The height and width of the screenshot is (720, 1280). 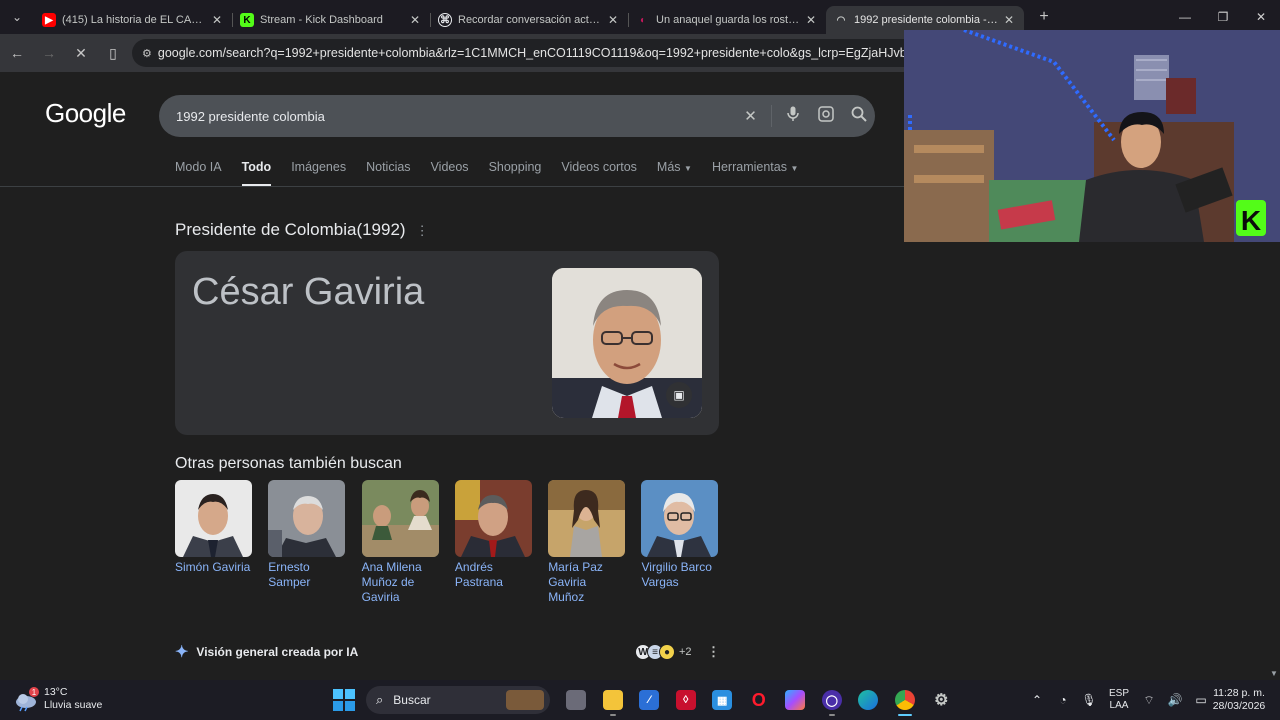 What do you see at coordinates (674, 173) in the screenshot?
I see `tab-mas: Más ▼` at bounding box center [674, 173].